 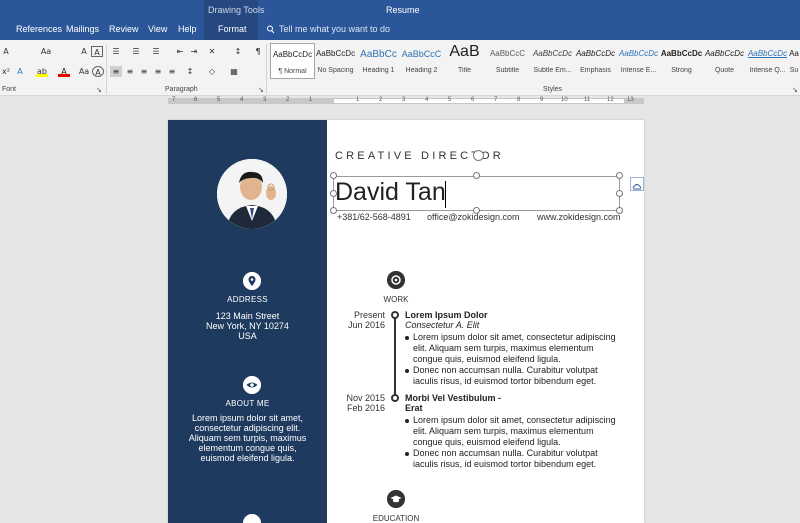 What do you see at coordinates (252, 385) in the screenshot?
I see `eye-icon` at bounding box center [252, 385].